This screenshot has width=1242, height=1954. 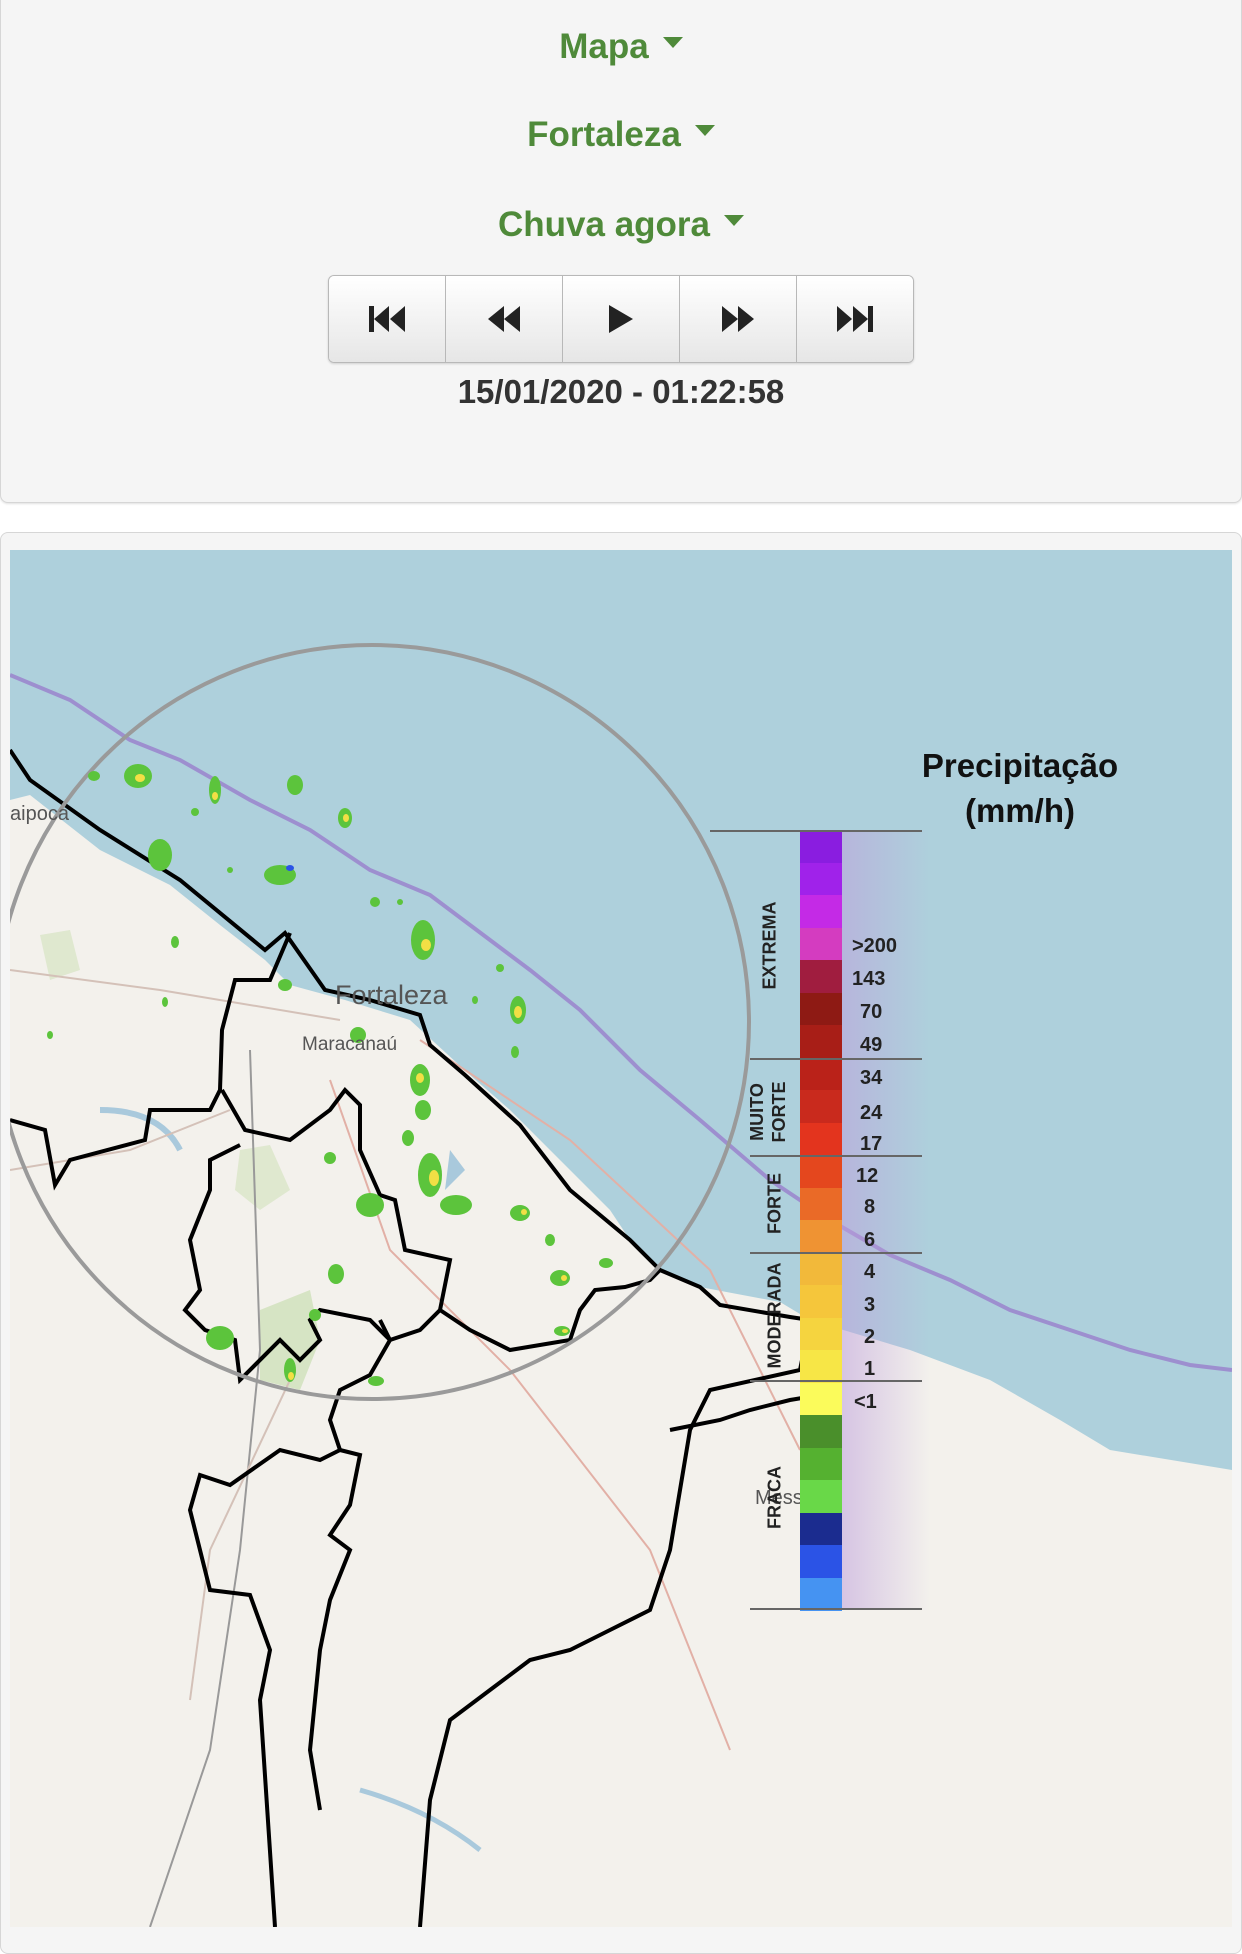 I want to click on play-button, so click(x=621, y=319).